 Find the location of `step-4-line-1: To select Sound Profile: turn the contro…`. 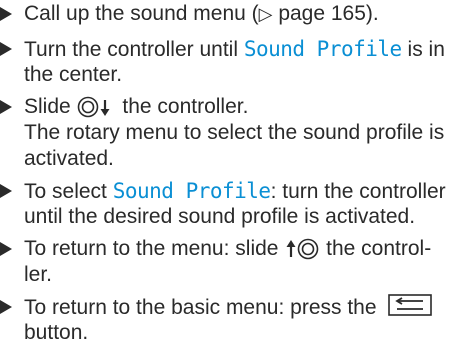

step-4-line-1: To select Sound Profile: turn the contro… is located at coordinates (235, 191).